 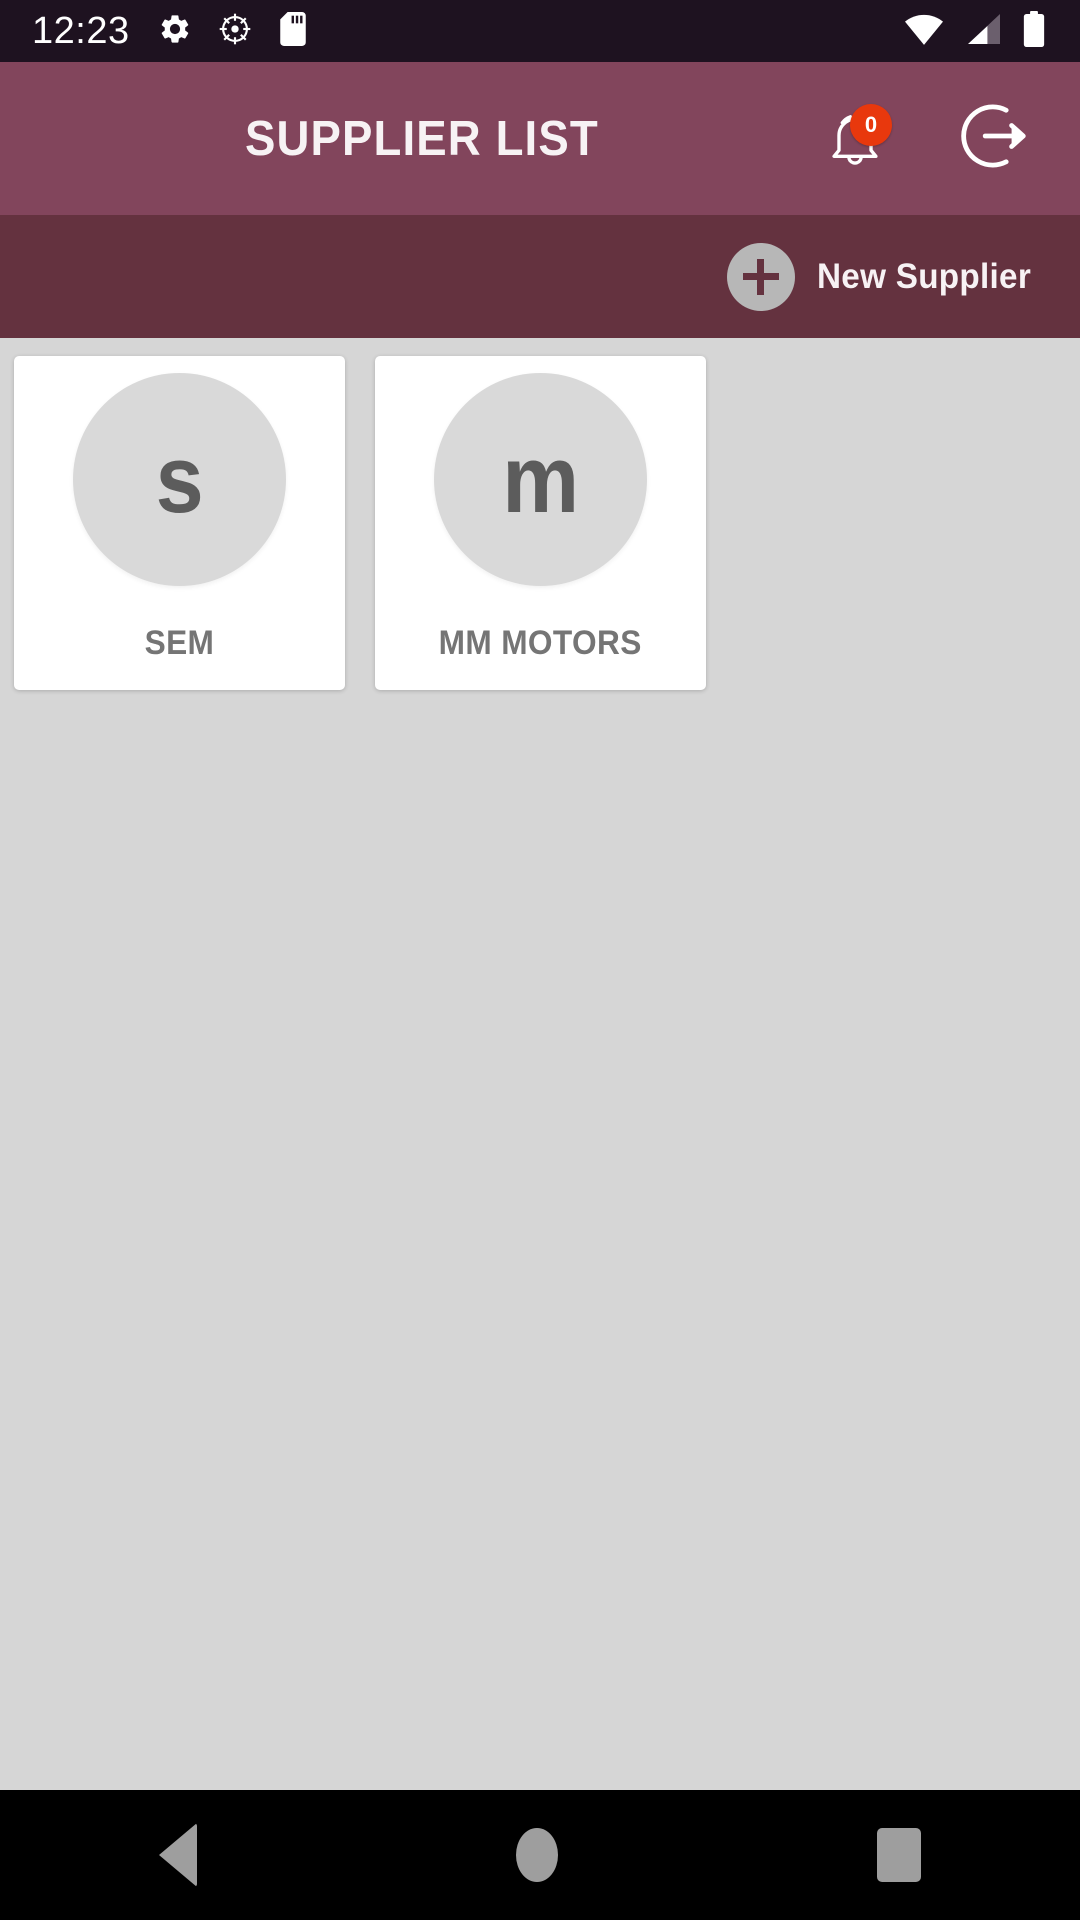 What do you see at coordinates (923, 276) in the screenshot?
I see `new-supplier-label: New Supplier` at bounding box center [923, 276].